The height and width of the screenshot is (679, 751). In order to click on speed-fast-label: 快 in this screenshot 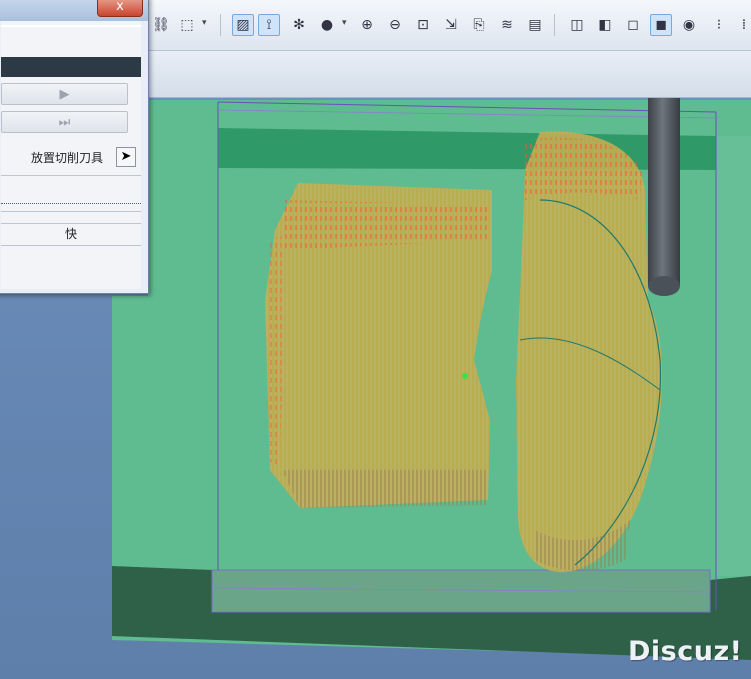, I will do `click(70, 234)`.